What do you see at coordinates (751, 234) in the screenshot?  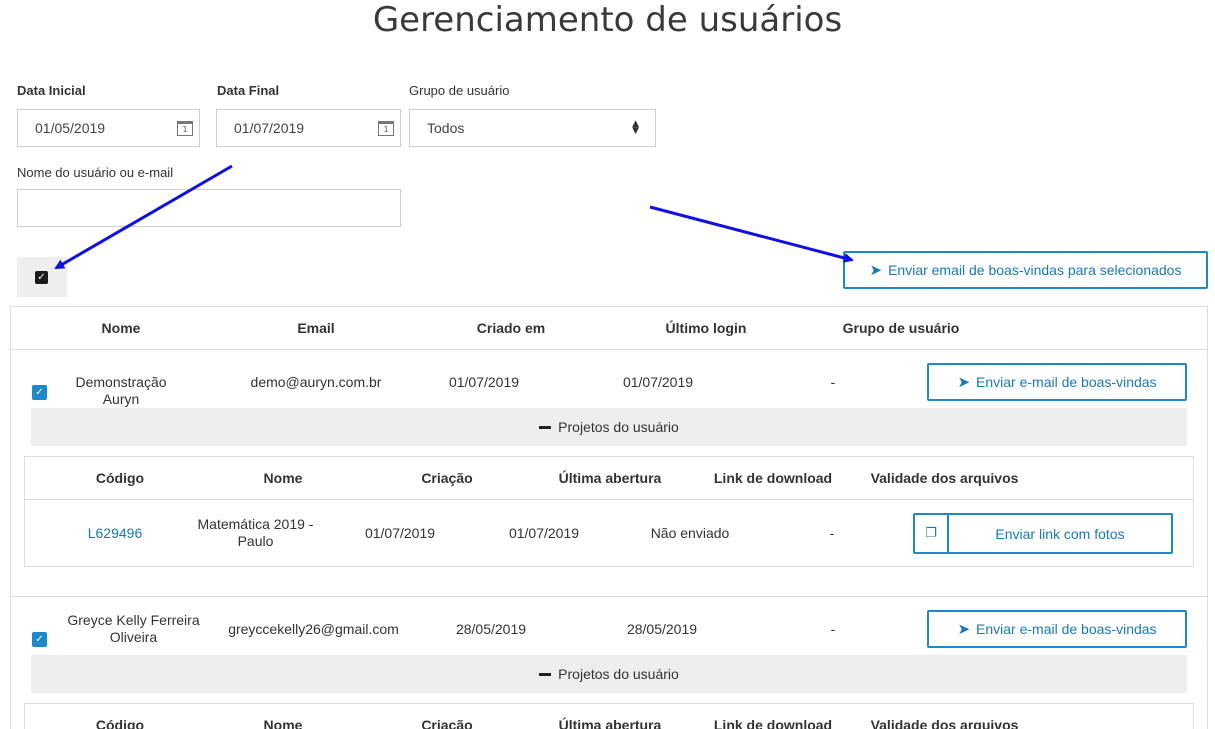 I see `annotation-arrow-send-selected` at bounding box center [751, 234].